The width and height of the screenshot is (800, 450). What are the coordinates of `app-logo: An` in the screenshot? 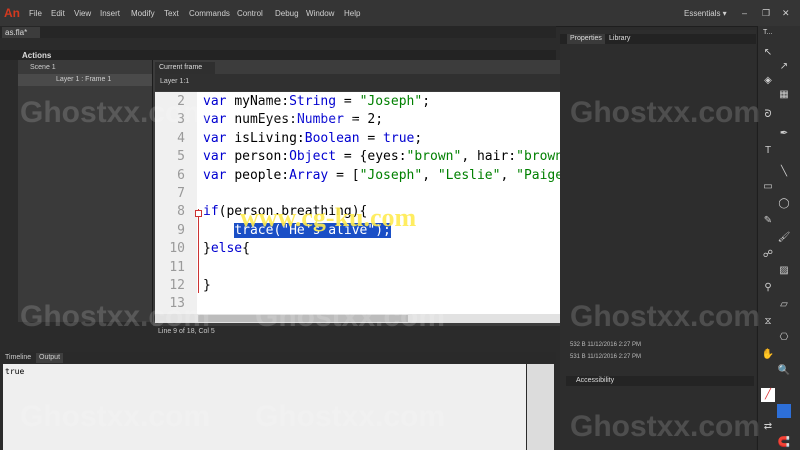 It's located at (12, 13).